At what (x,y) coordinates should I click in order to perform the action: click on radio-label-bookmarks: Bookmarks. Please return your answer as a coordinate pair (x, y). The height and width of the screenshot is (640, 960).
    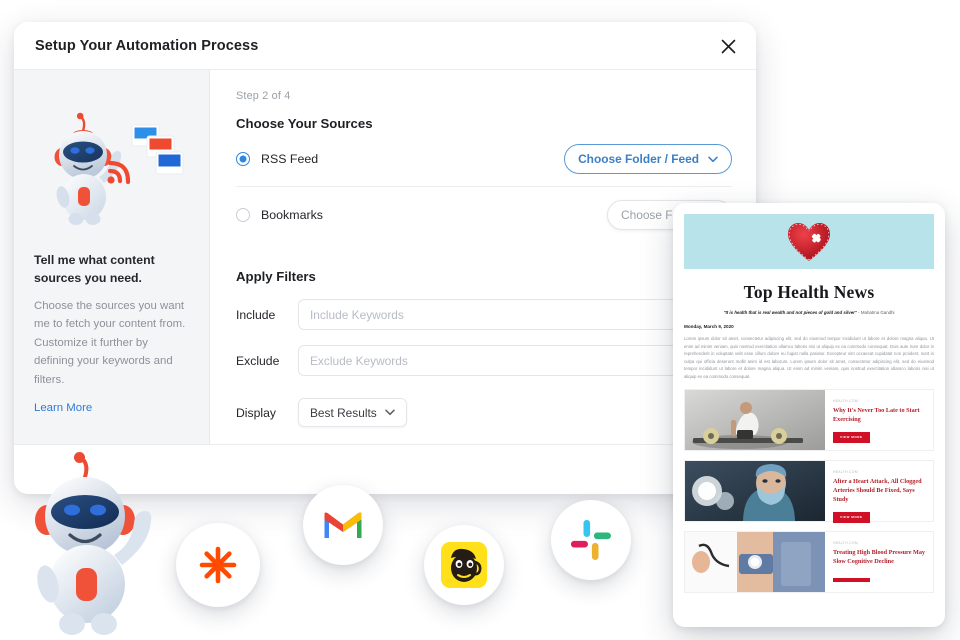
    Looking at the image, I should click on (292, 215).